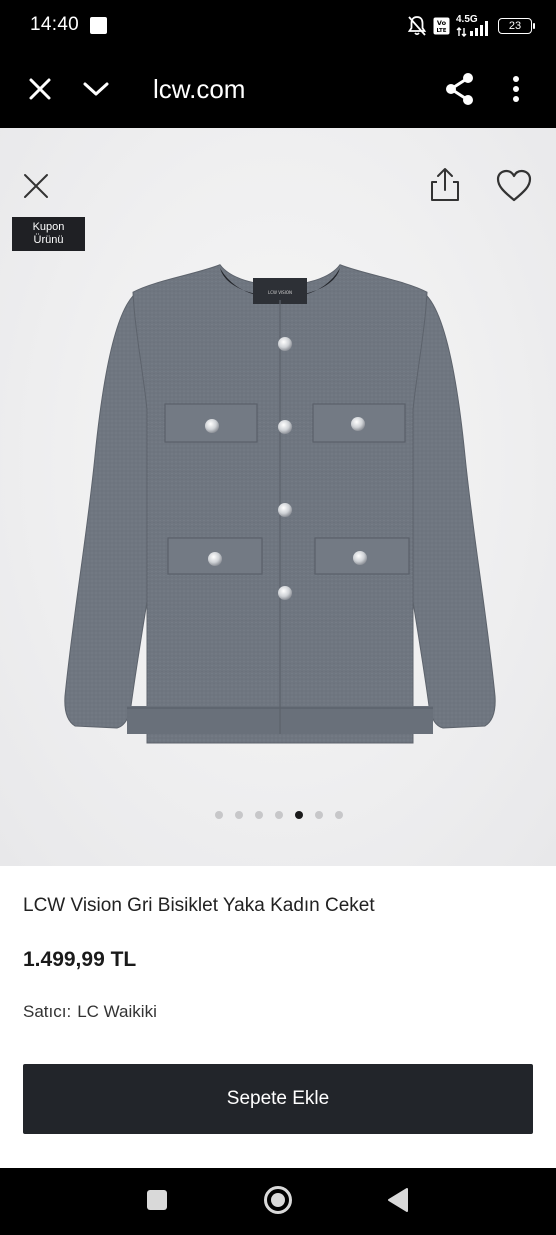  What do you see at coordinates (474, 26) in the screenshot?
I see `signal-icon: 4.5G` at bounding box center [474, 26].